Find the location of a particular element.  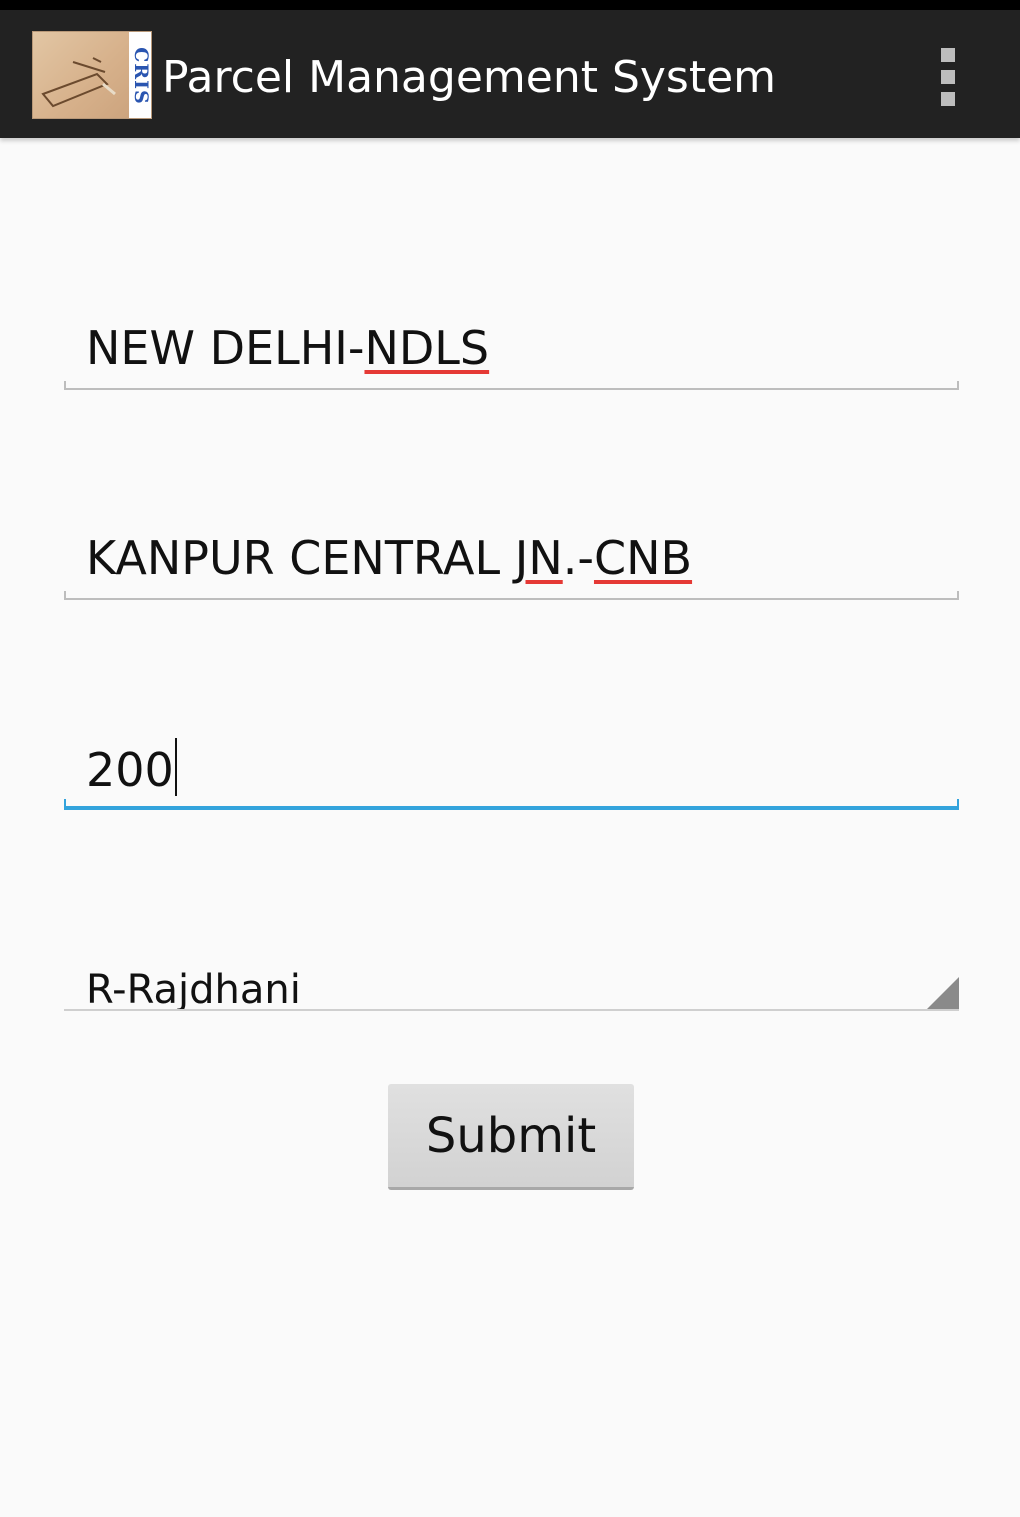

field-underline-focused is located at coordinates (511, 808).